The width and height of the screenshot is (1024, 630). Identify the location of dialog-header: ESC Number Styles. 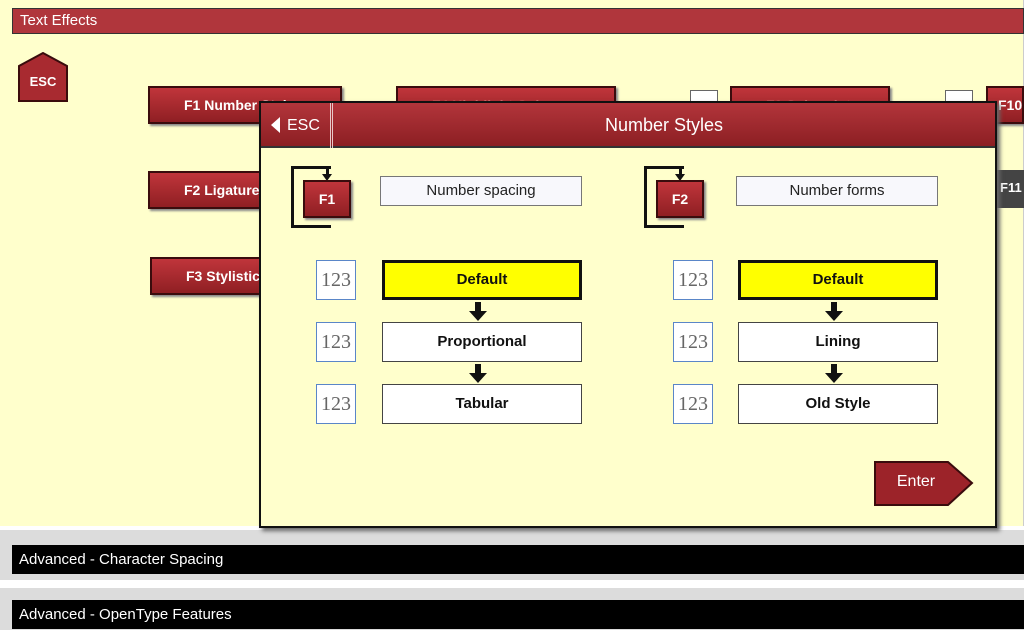
(628, 125).